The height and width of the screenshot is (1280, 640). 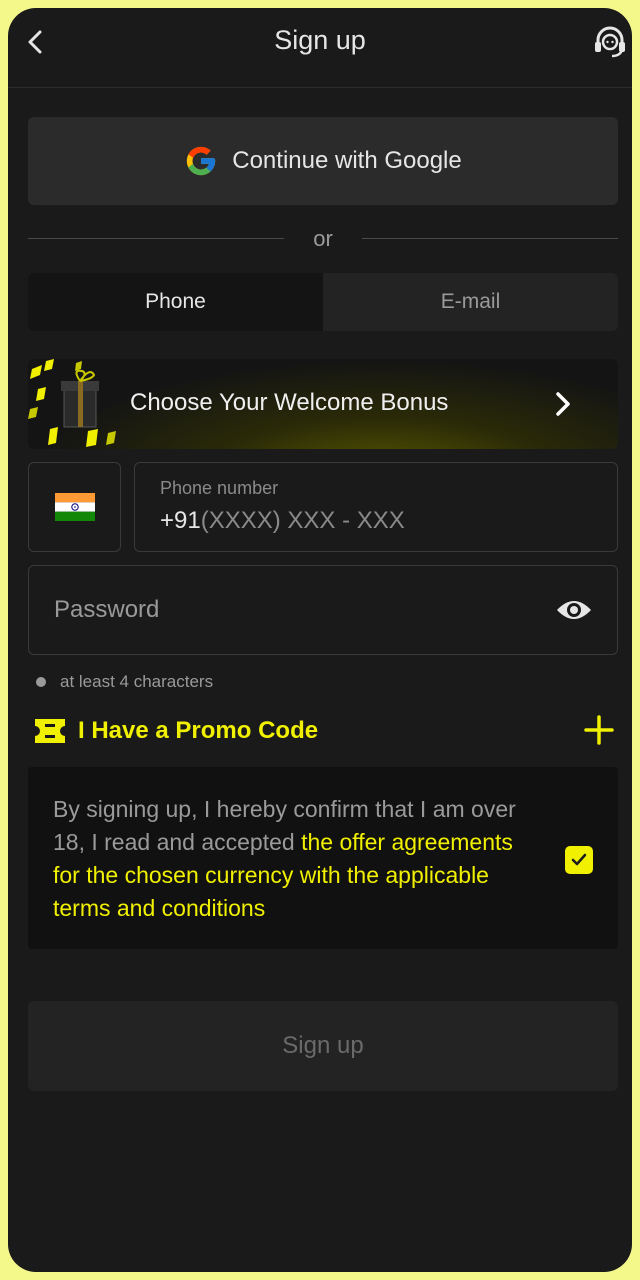 What do you see at coordinates (610, 42) in the screenshot?
I see `headset-icon` at bounding box center [610, 42].